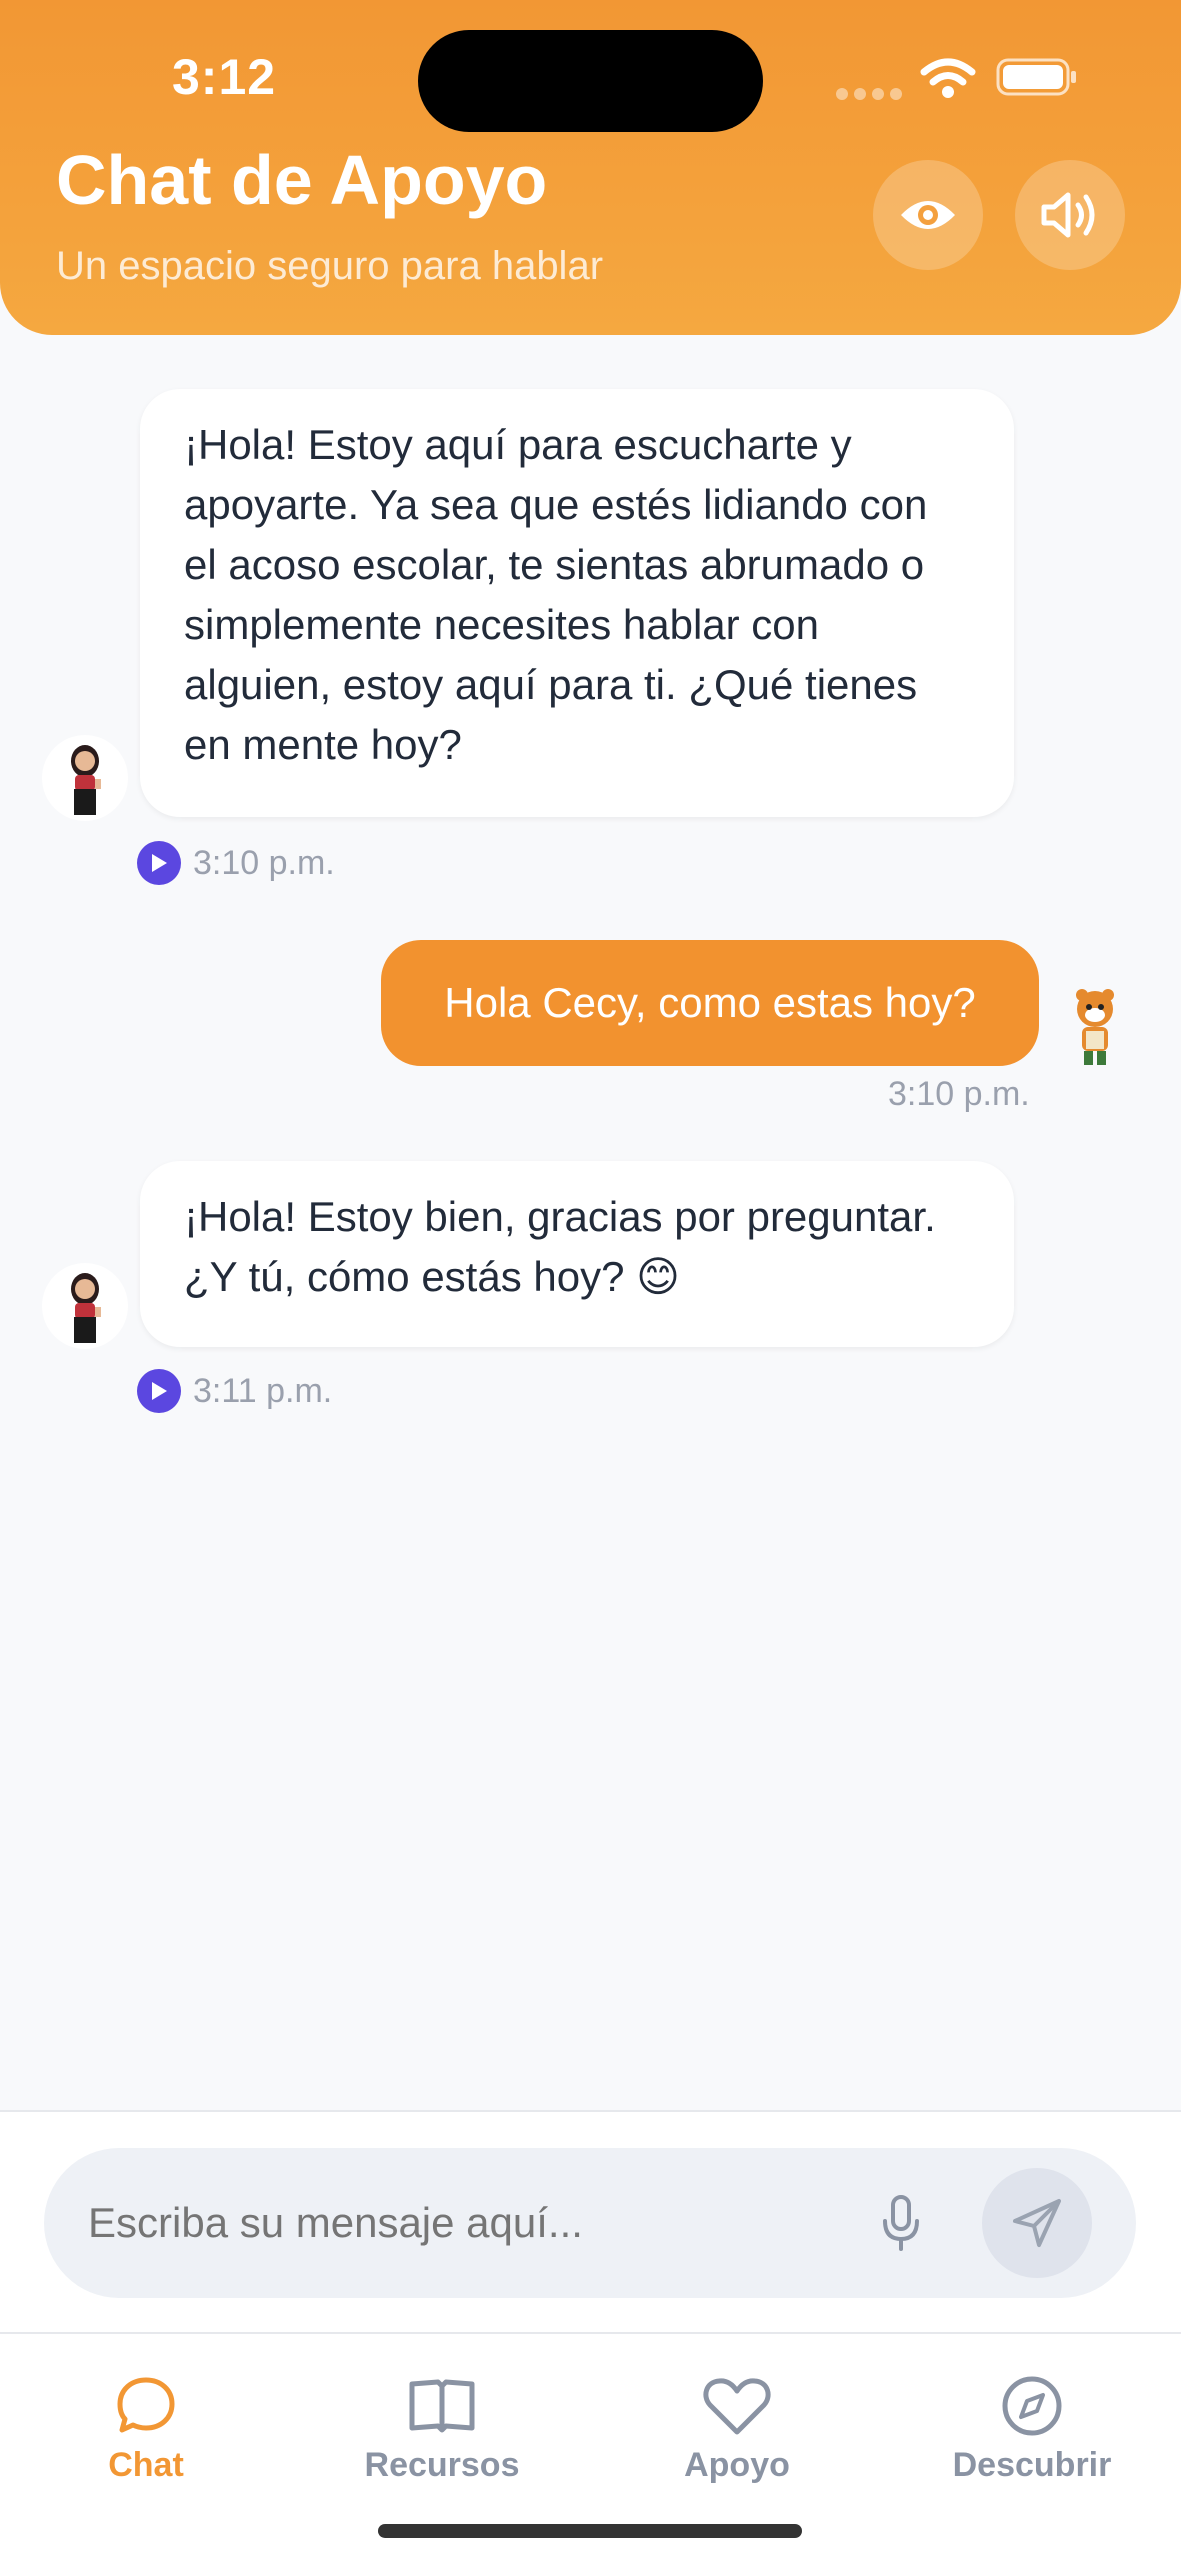 The width and height of the screenshot is (1181, 2562). Describe the element at coordinates (330, 266) in the screenshot. I see `page-subtitle: Un espacio seguro para hablar` at that location.